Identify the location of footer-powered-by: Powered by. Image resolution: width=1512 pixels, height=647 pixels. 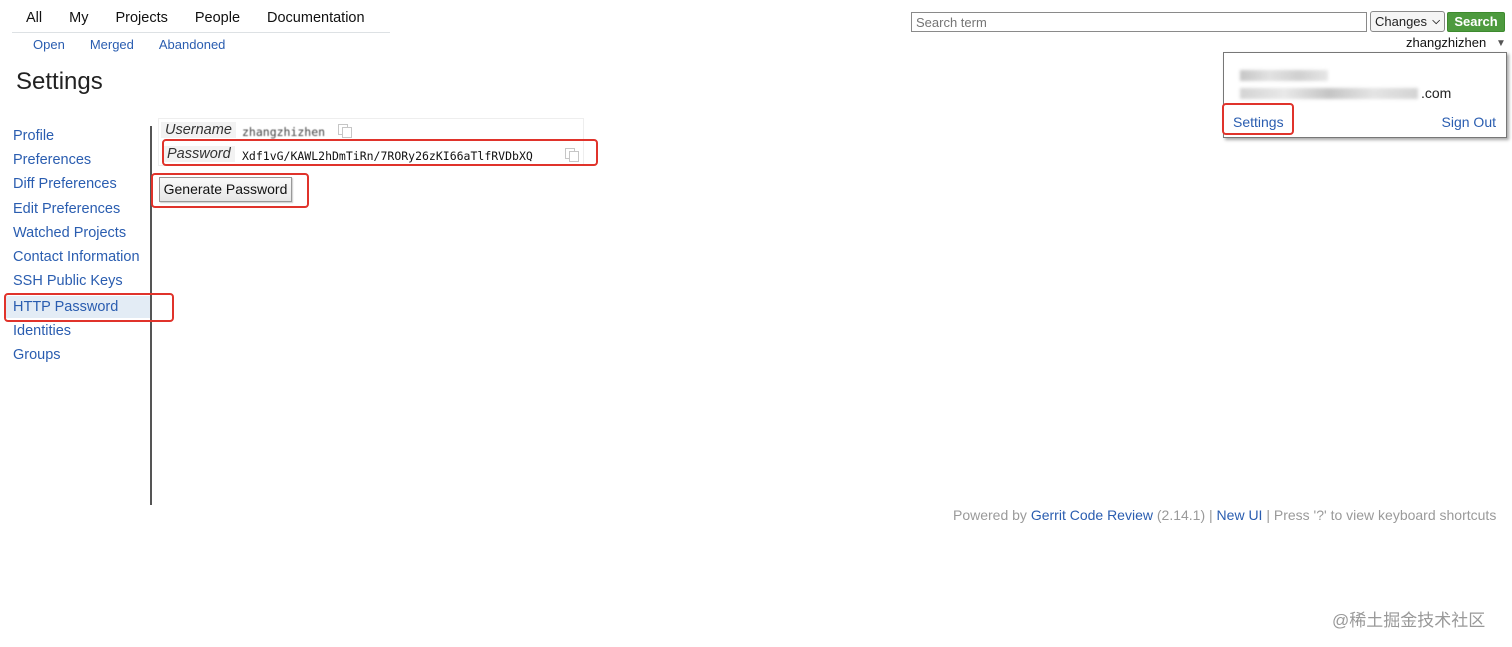
(990, 515).